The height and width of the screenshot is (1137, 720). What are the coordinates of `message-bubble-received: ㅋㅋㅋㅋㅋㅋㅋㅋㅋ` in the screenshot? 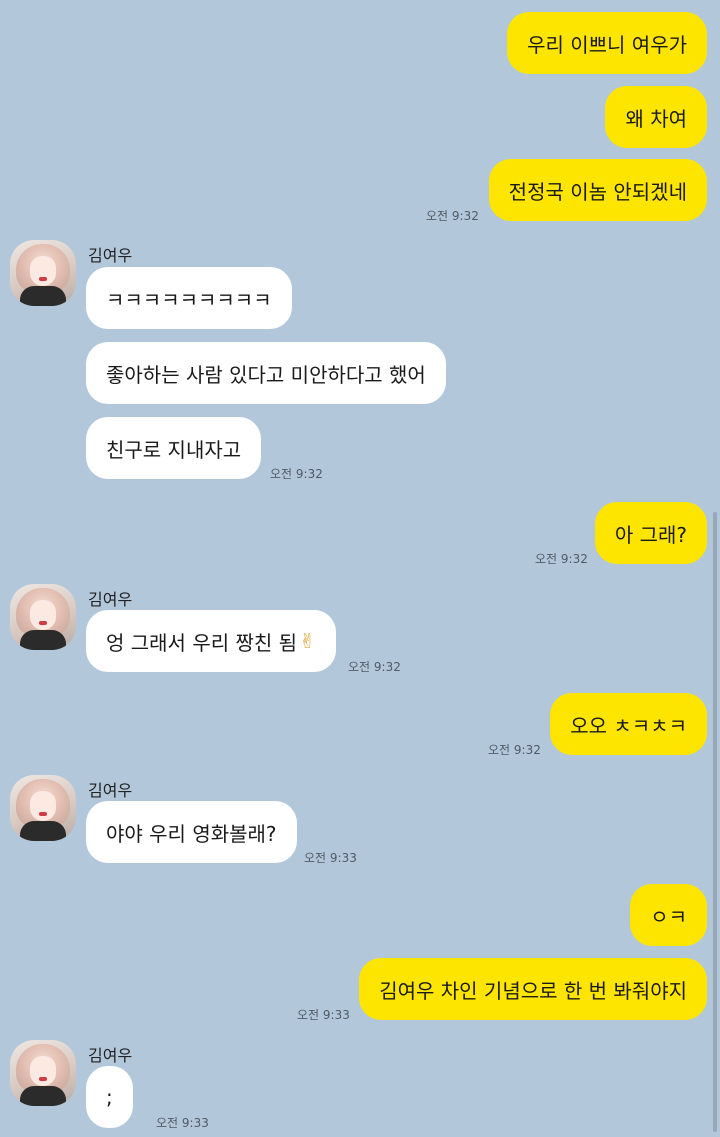 It's located at (189, 298).